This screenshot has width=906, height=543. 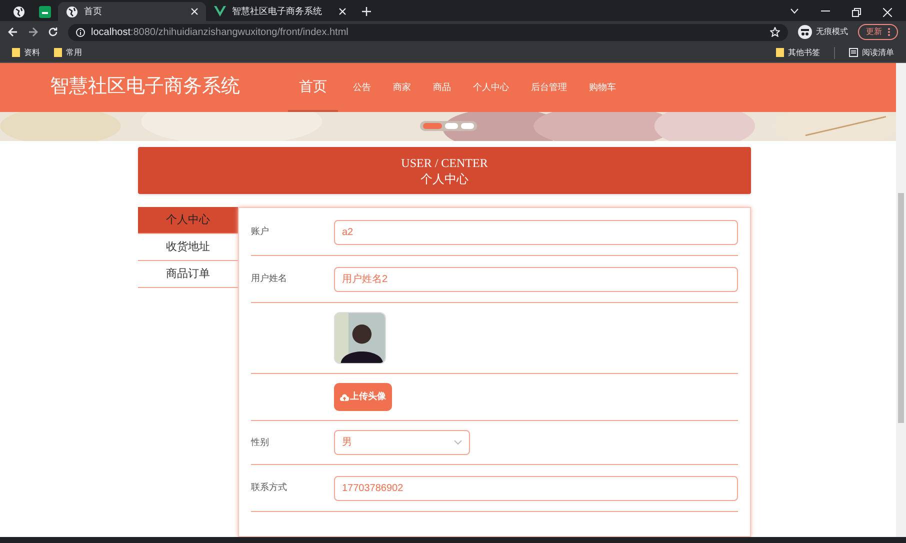 I want to click on sidebar-item: 商品订单, so click(x=188, y=274).